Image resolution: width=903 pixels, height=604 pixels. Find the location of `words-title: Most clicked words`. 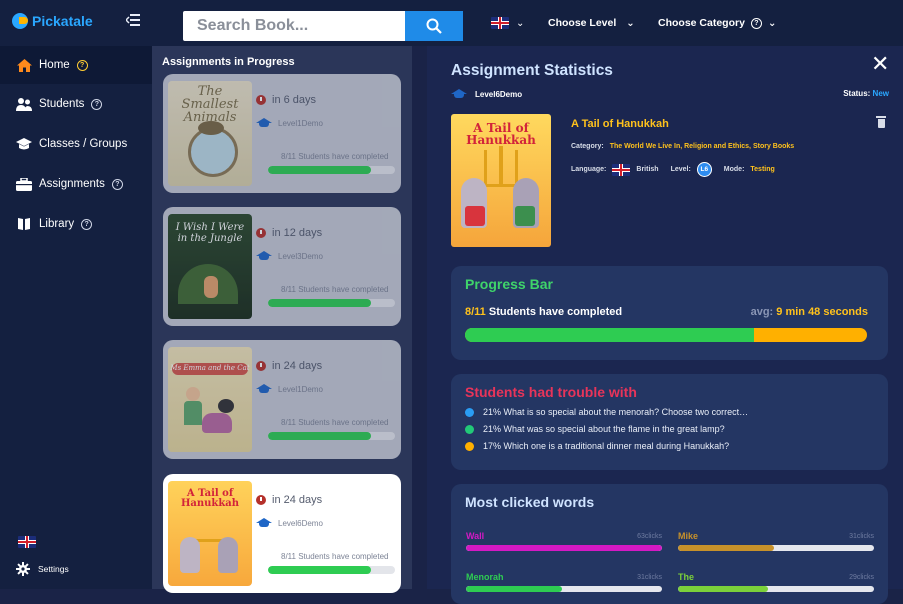

words-title: Most clicked words is located at coordinates (530, 502).